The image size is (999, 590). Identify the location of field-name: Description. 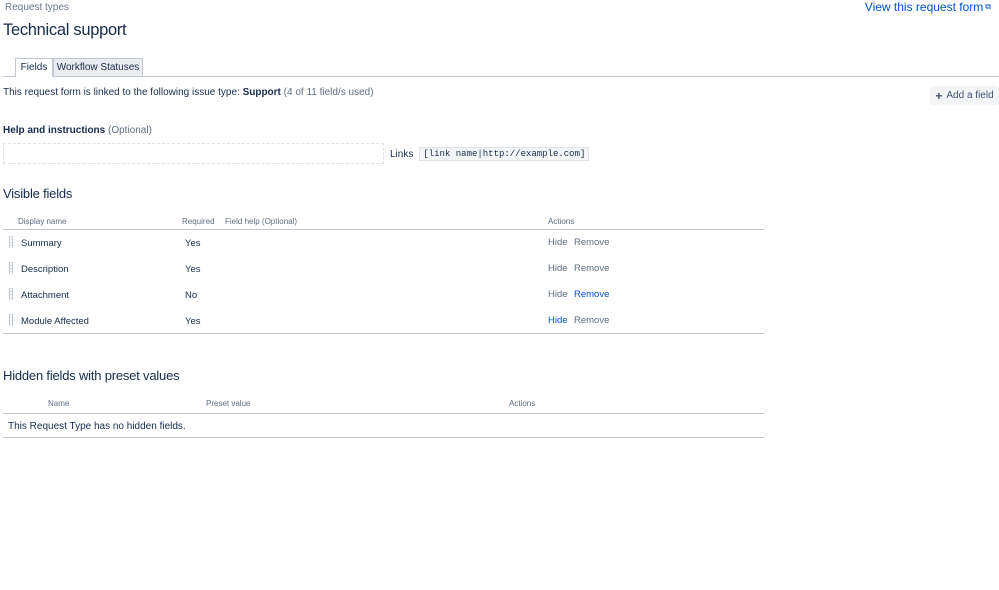
(45, 269).